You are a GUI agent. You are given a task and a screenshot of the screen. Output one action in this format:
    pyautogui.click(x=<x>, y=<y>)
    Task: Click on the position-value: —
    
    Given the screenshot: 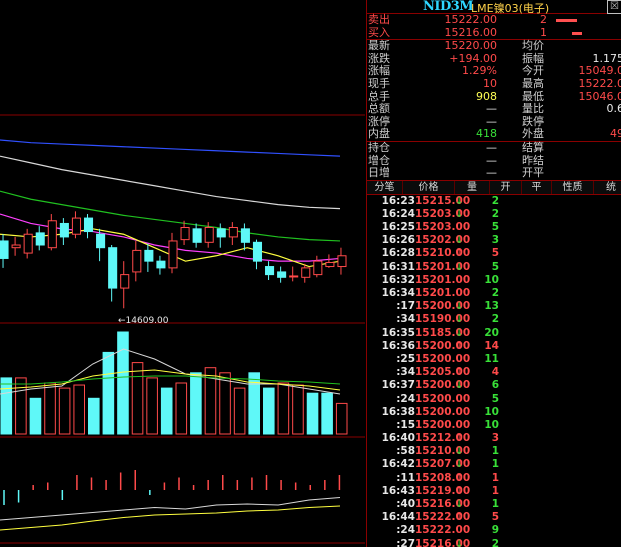 What is the action you would take?
    pyautogui.click(x=491, y=147)
    